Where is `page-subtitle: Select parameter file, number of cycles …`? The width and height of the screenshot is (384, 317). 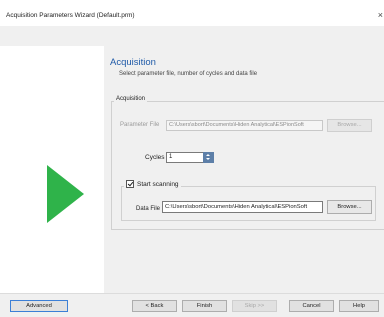 page-subtitle: Select parameter file, number of cycles … is located at coordinates (188, 74).